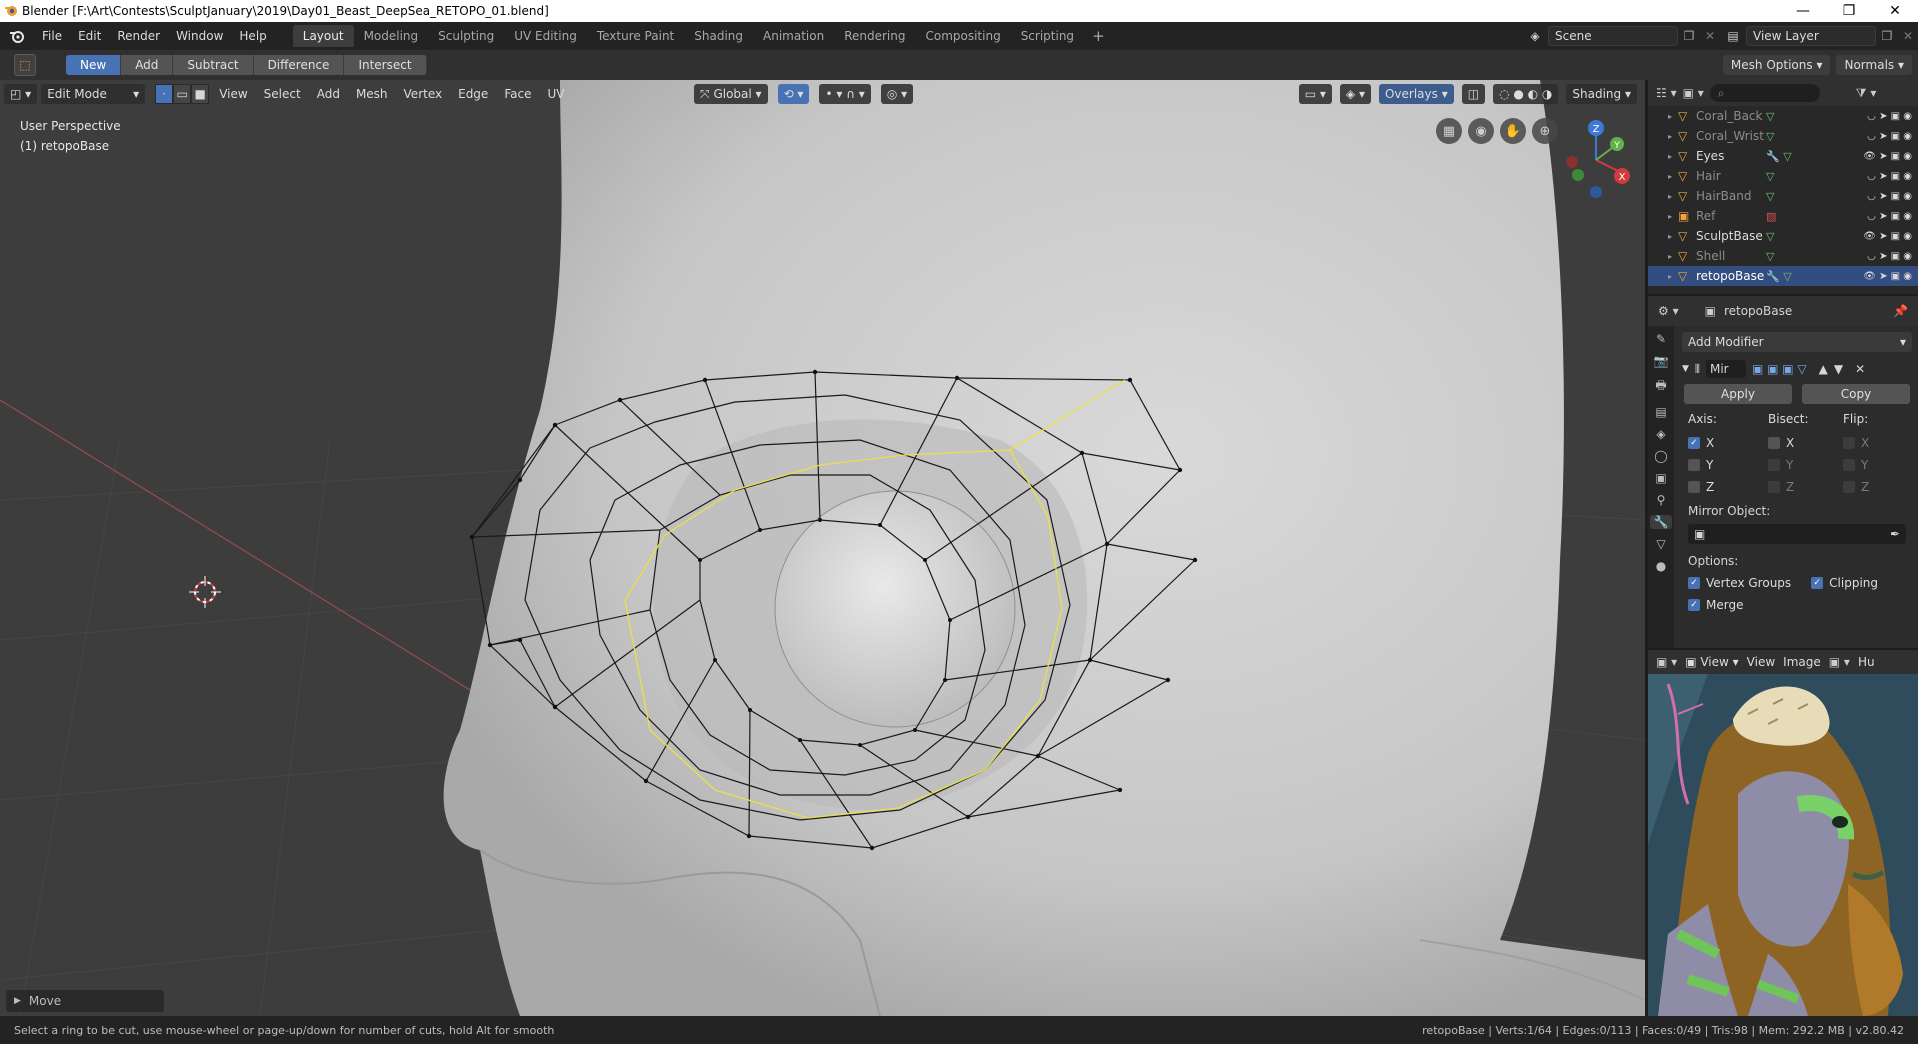 The height and width of the screenshot is (1044, 1918). What do you see at coordinates (1416, 94) in the screenshot?
I see `overlays-dropdown: Overlays ▾` at bounding box center [1416, 94].